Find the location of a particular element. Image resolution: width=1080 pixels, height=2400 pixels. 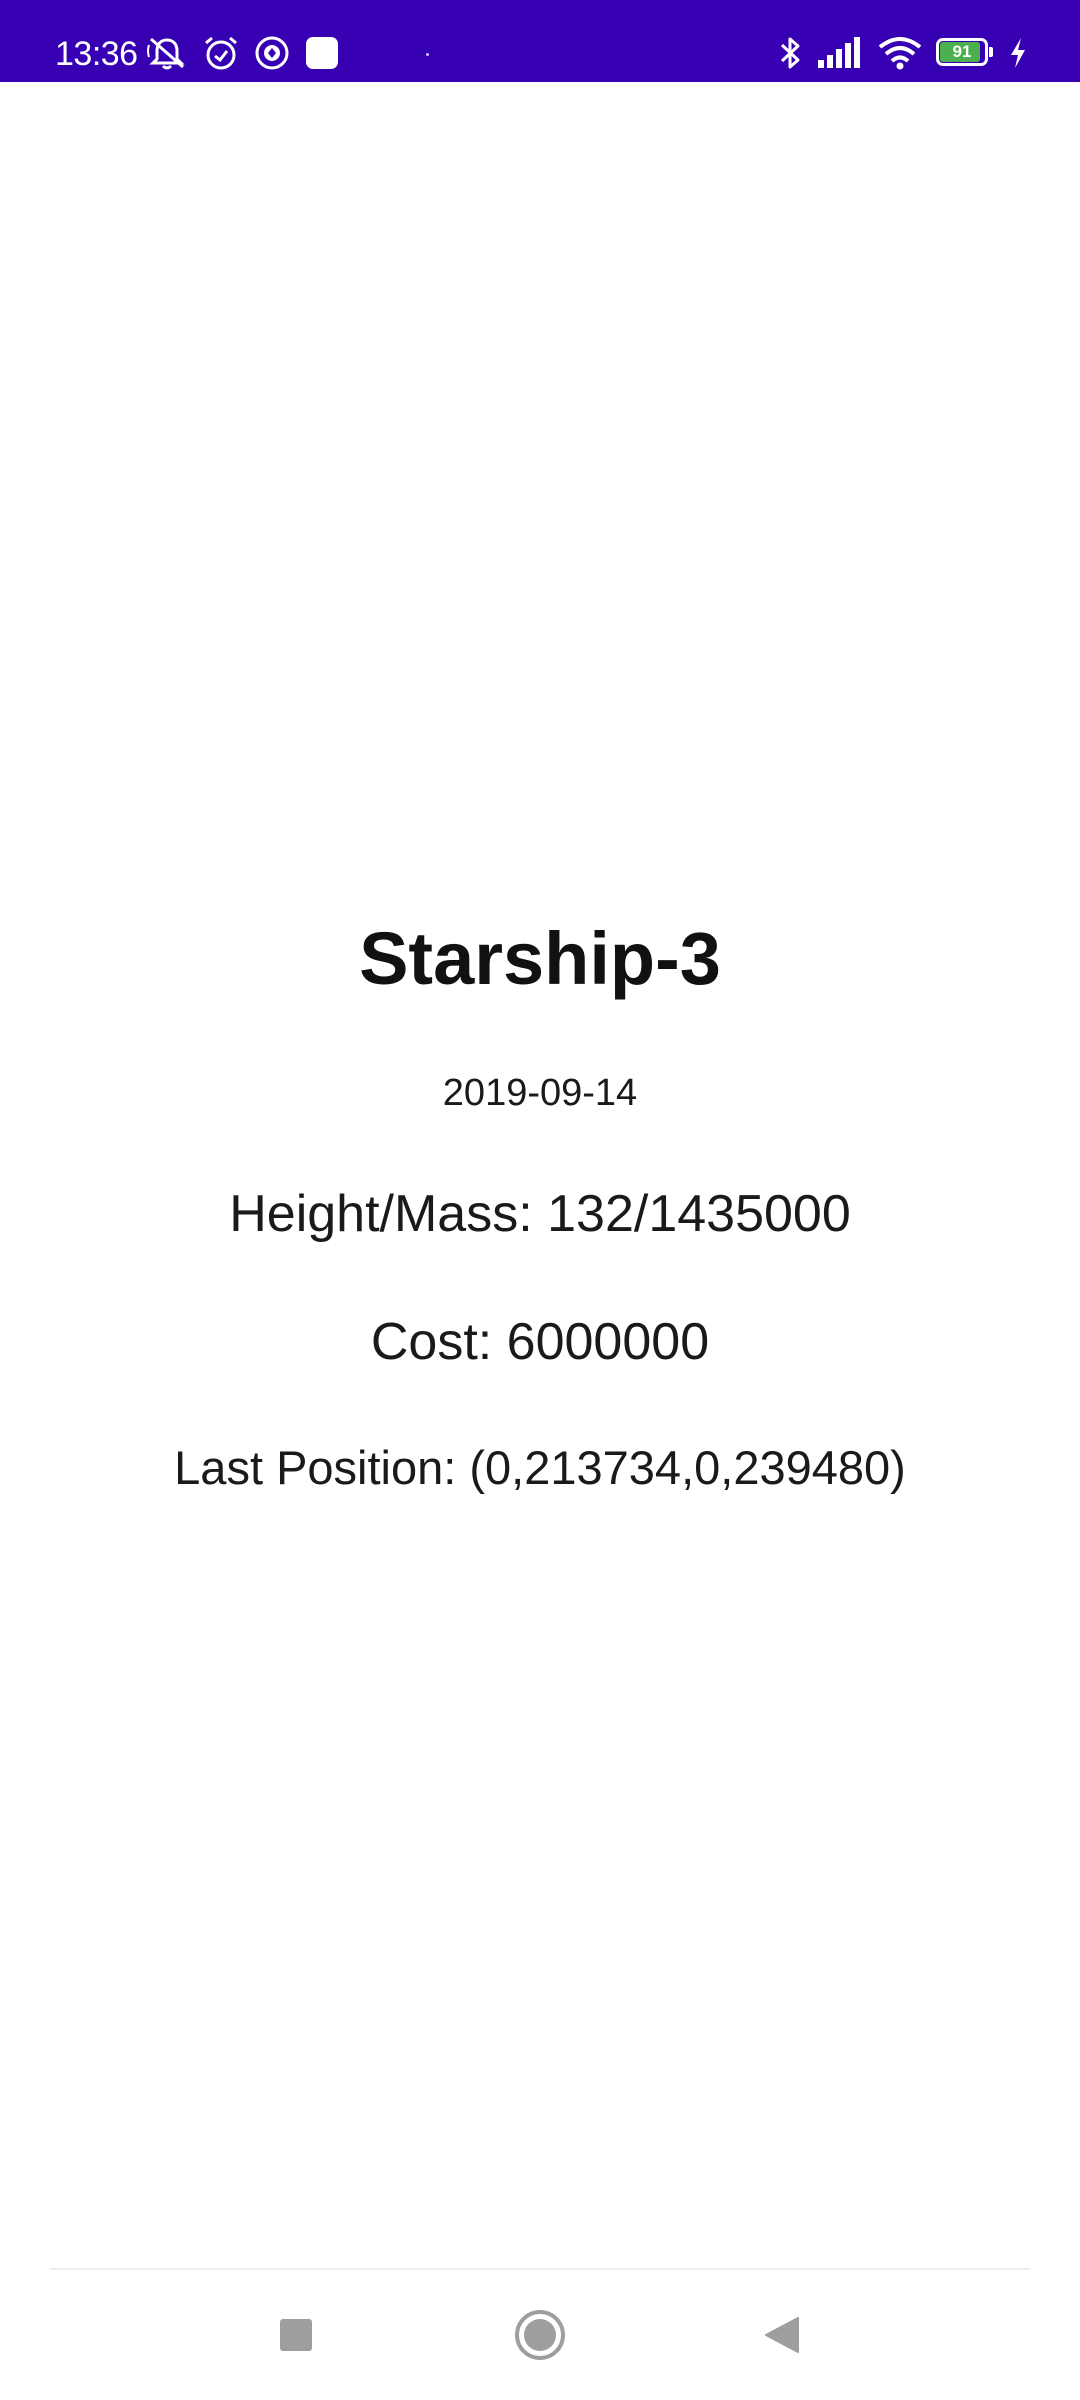

triangle-back-icon is located at coordinates (782, 2335).